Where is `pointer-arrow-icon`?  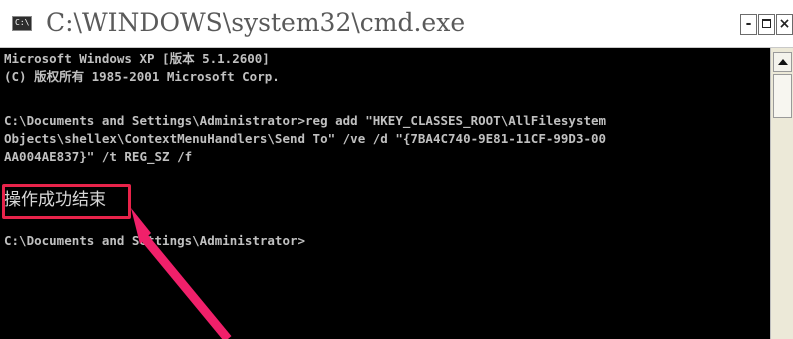
pointer-arrow-icon is located at coordinates (181, 273).